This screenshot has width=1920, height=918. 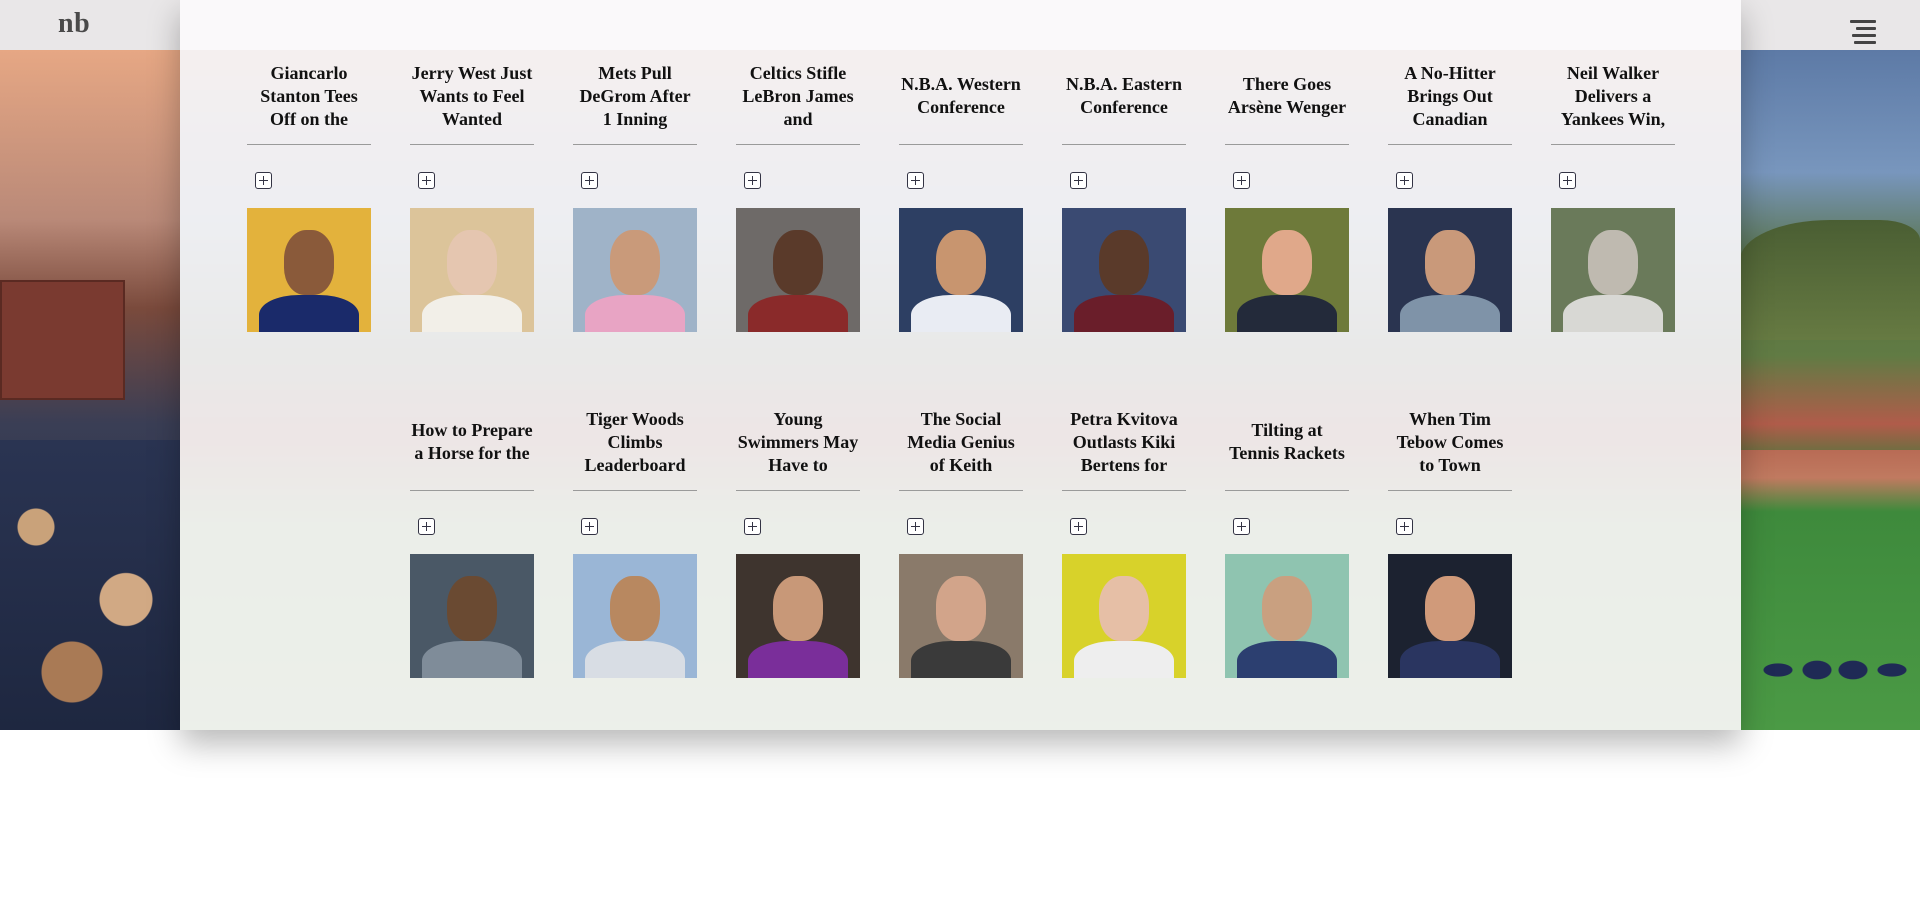 What do you see at coordinates (1124, 542) in the screenshot?
I see `article-card: Petra Kvitova Outlasts Kiki Bertens for` at bounding box center [1124, 542].